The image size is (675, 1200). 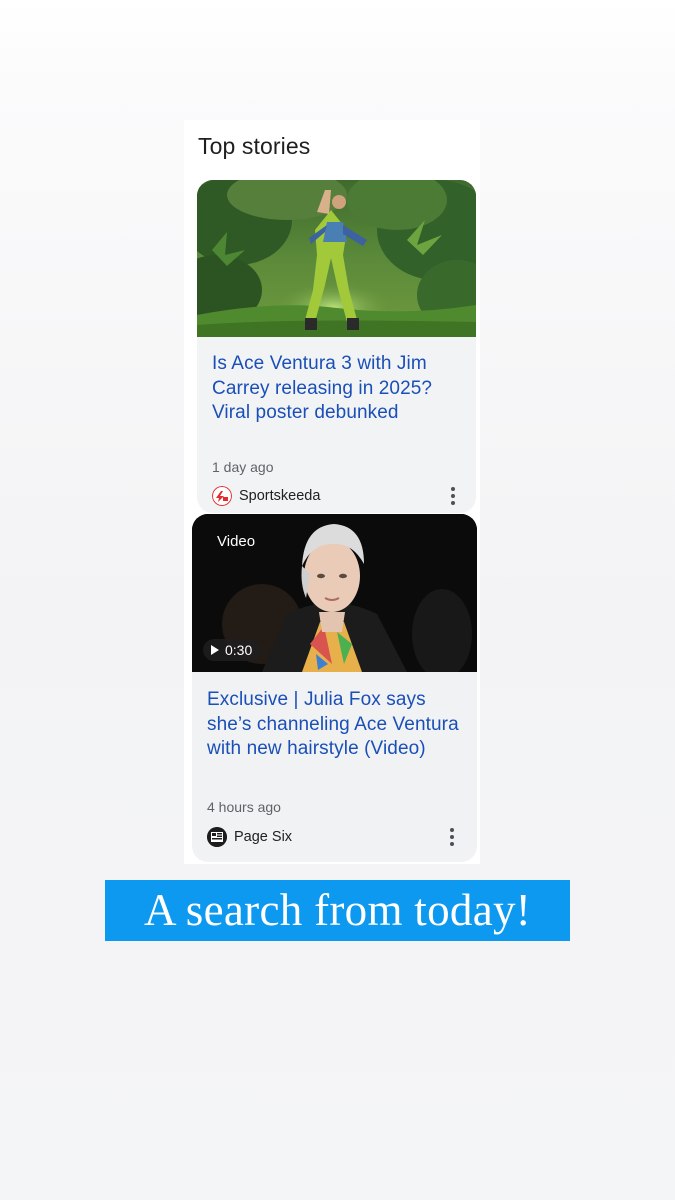 What do you see at coordinates (280, 496) in the screenshot?
I see `source-name: Sportskeeda` at bounding box center [280, 496].